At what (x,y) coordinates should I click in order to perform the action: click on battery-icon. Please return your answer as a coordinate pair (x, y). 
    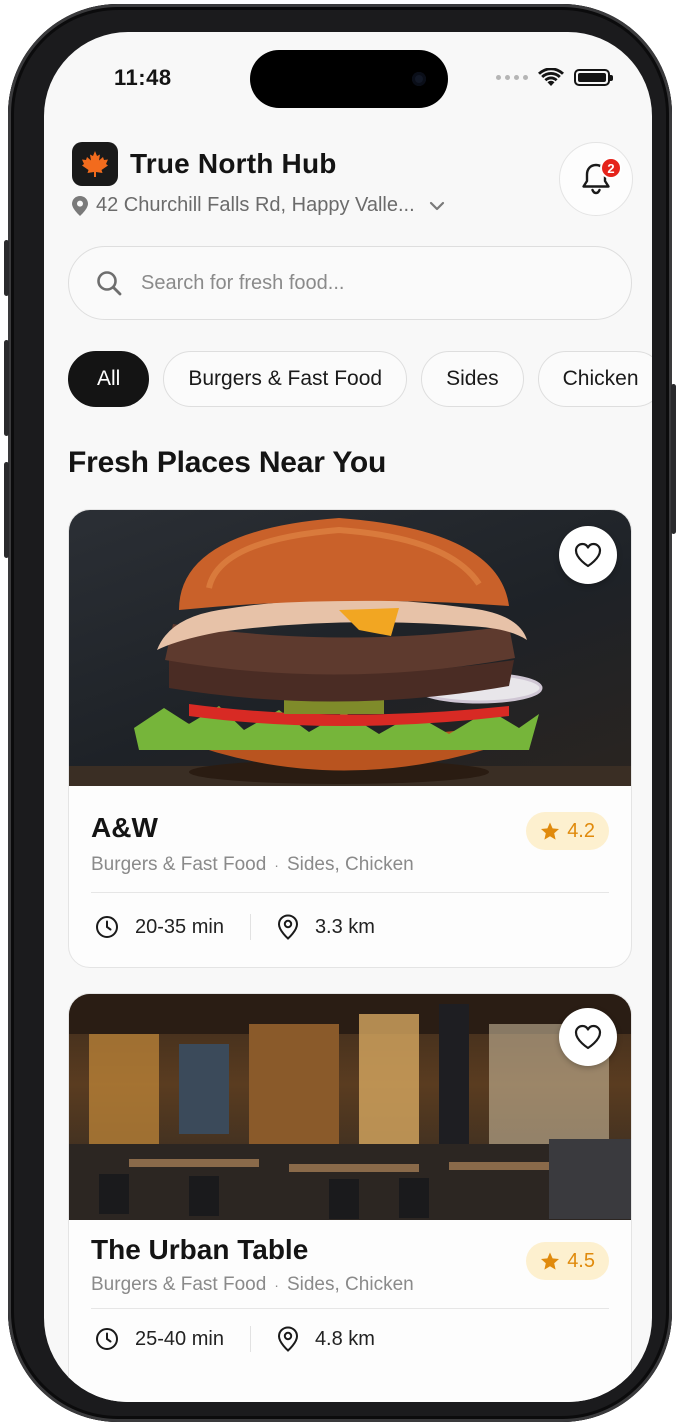
    Looking at the image, I should click on (593, 77).